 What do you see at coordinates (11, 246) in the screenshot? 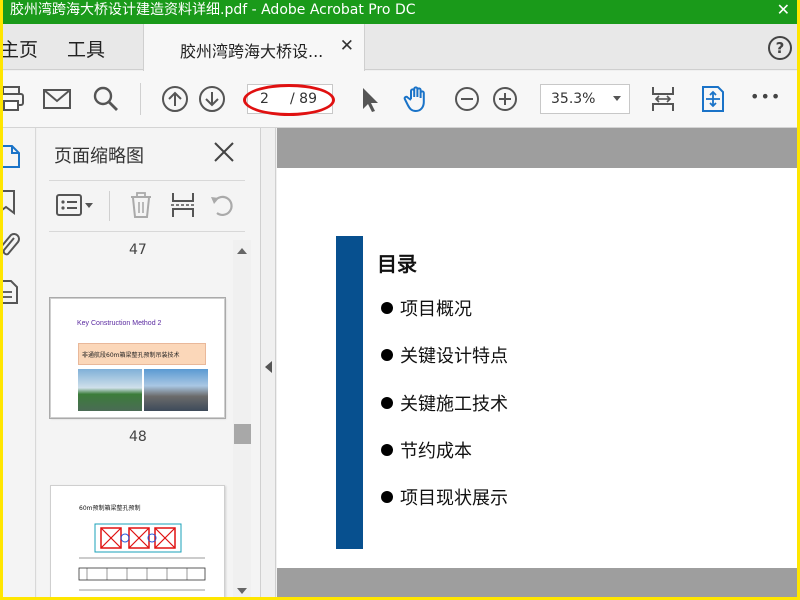
I see `attachment-icon` at bounding box center [11, 246].